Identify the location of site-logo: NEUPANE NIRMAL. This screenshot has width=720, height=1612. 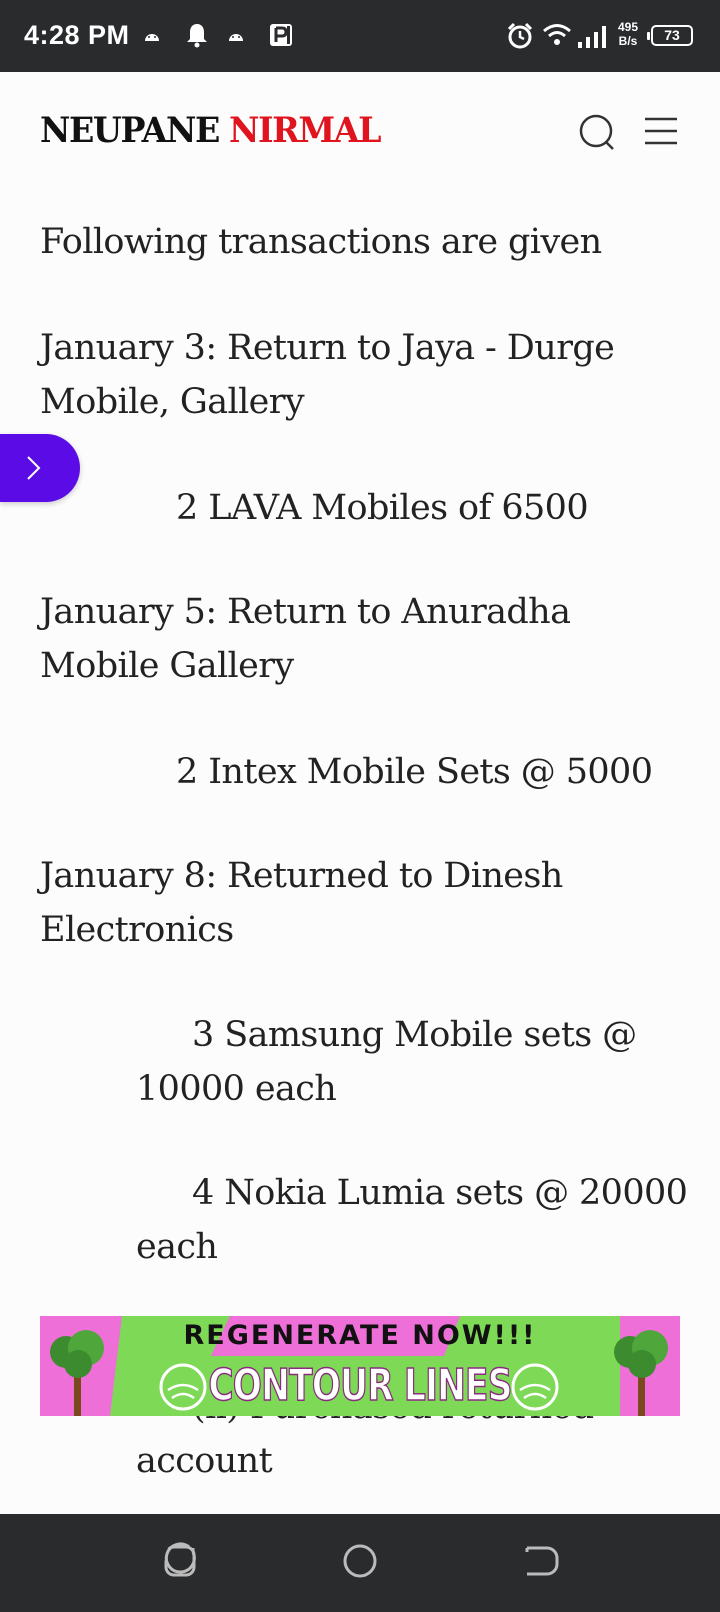
(210, 131).